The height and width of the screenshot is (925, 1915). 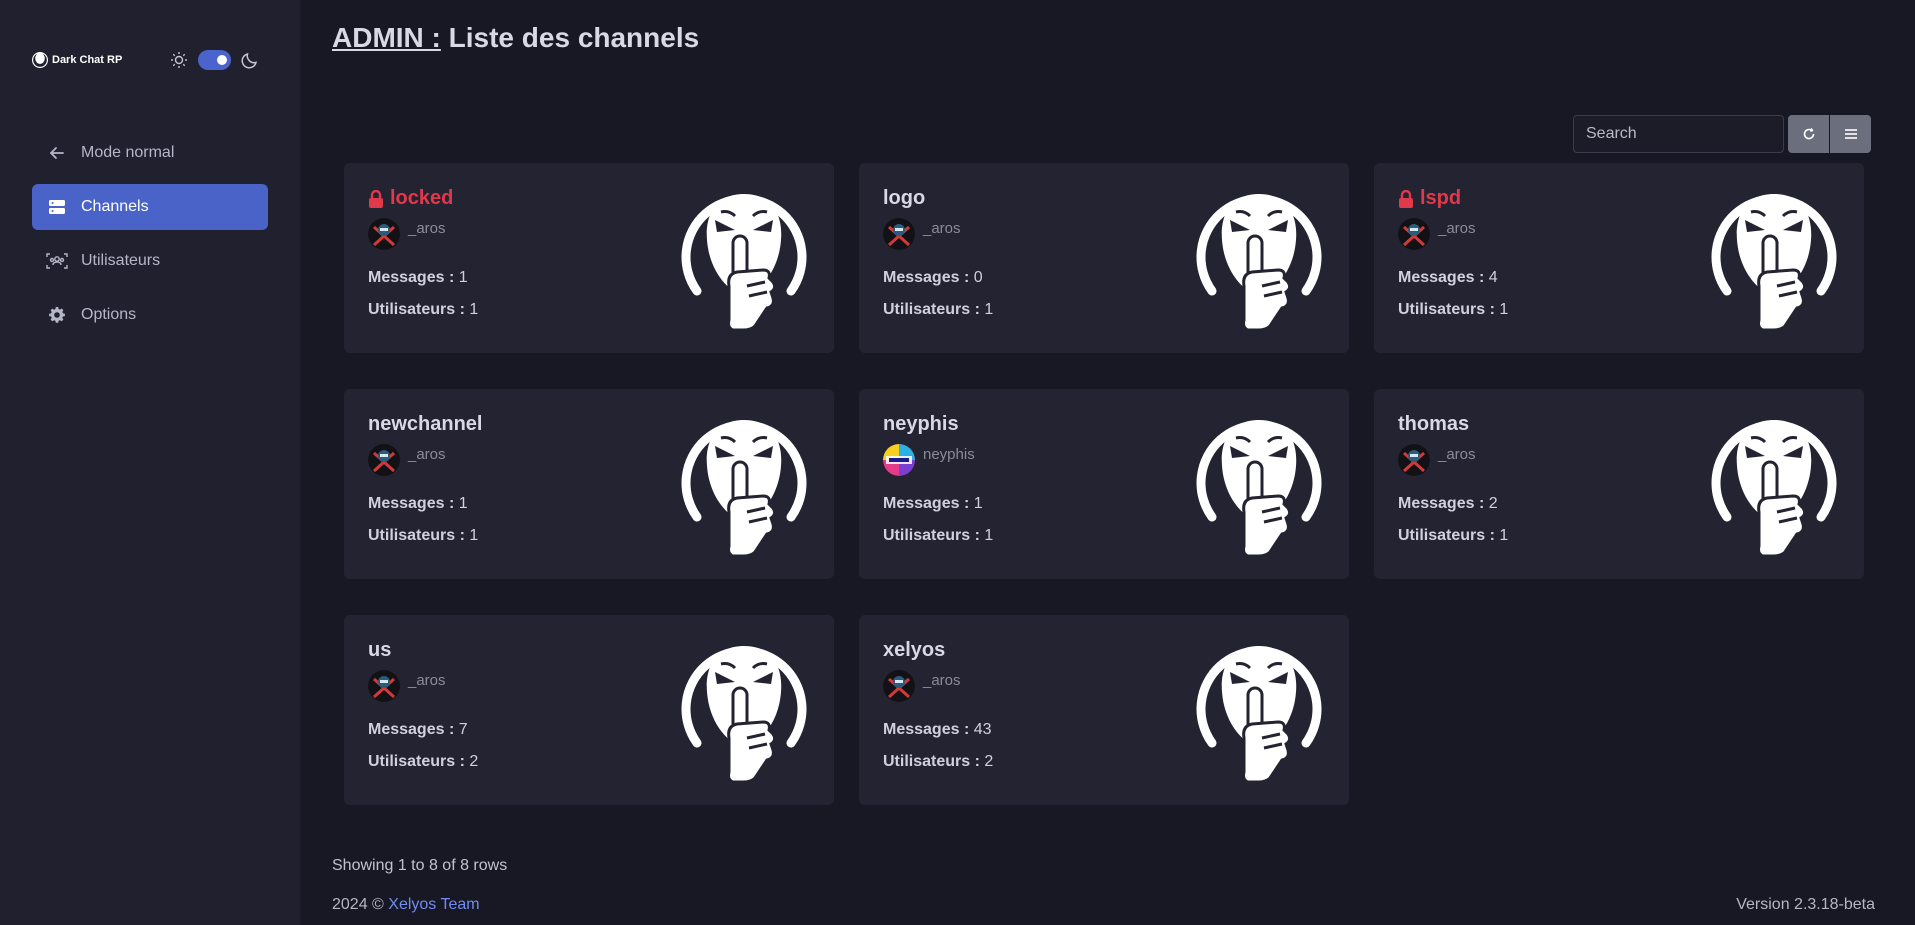 I want to click on channel-name: thomas, so click(x=1433, y=424).